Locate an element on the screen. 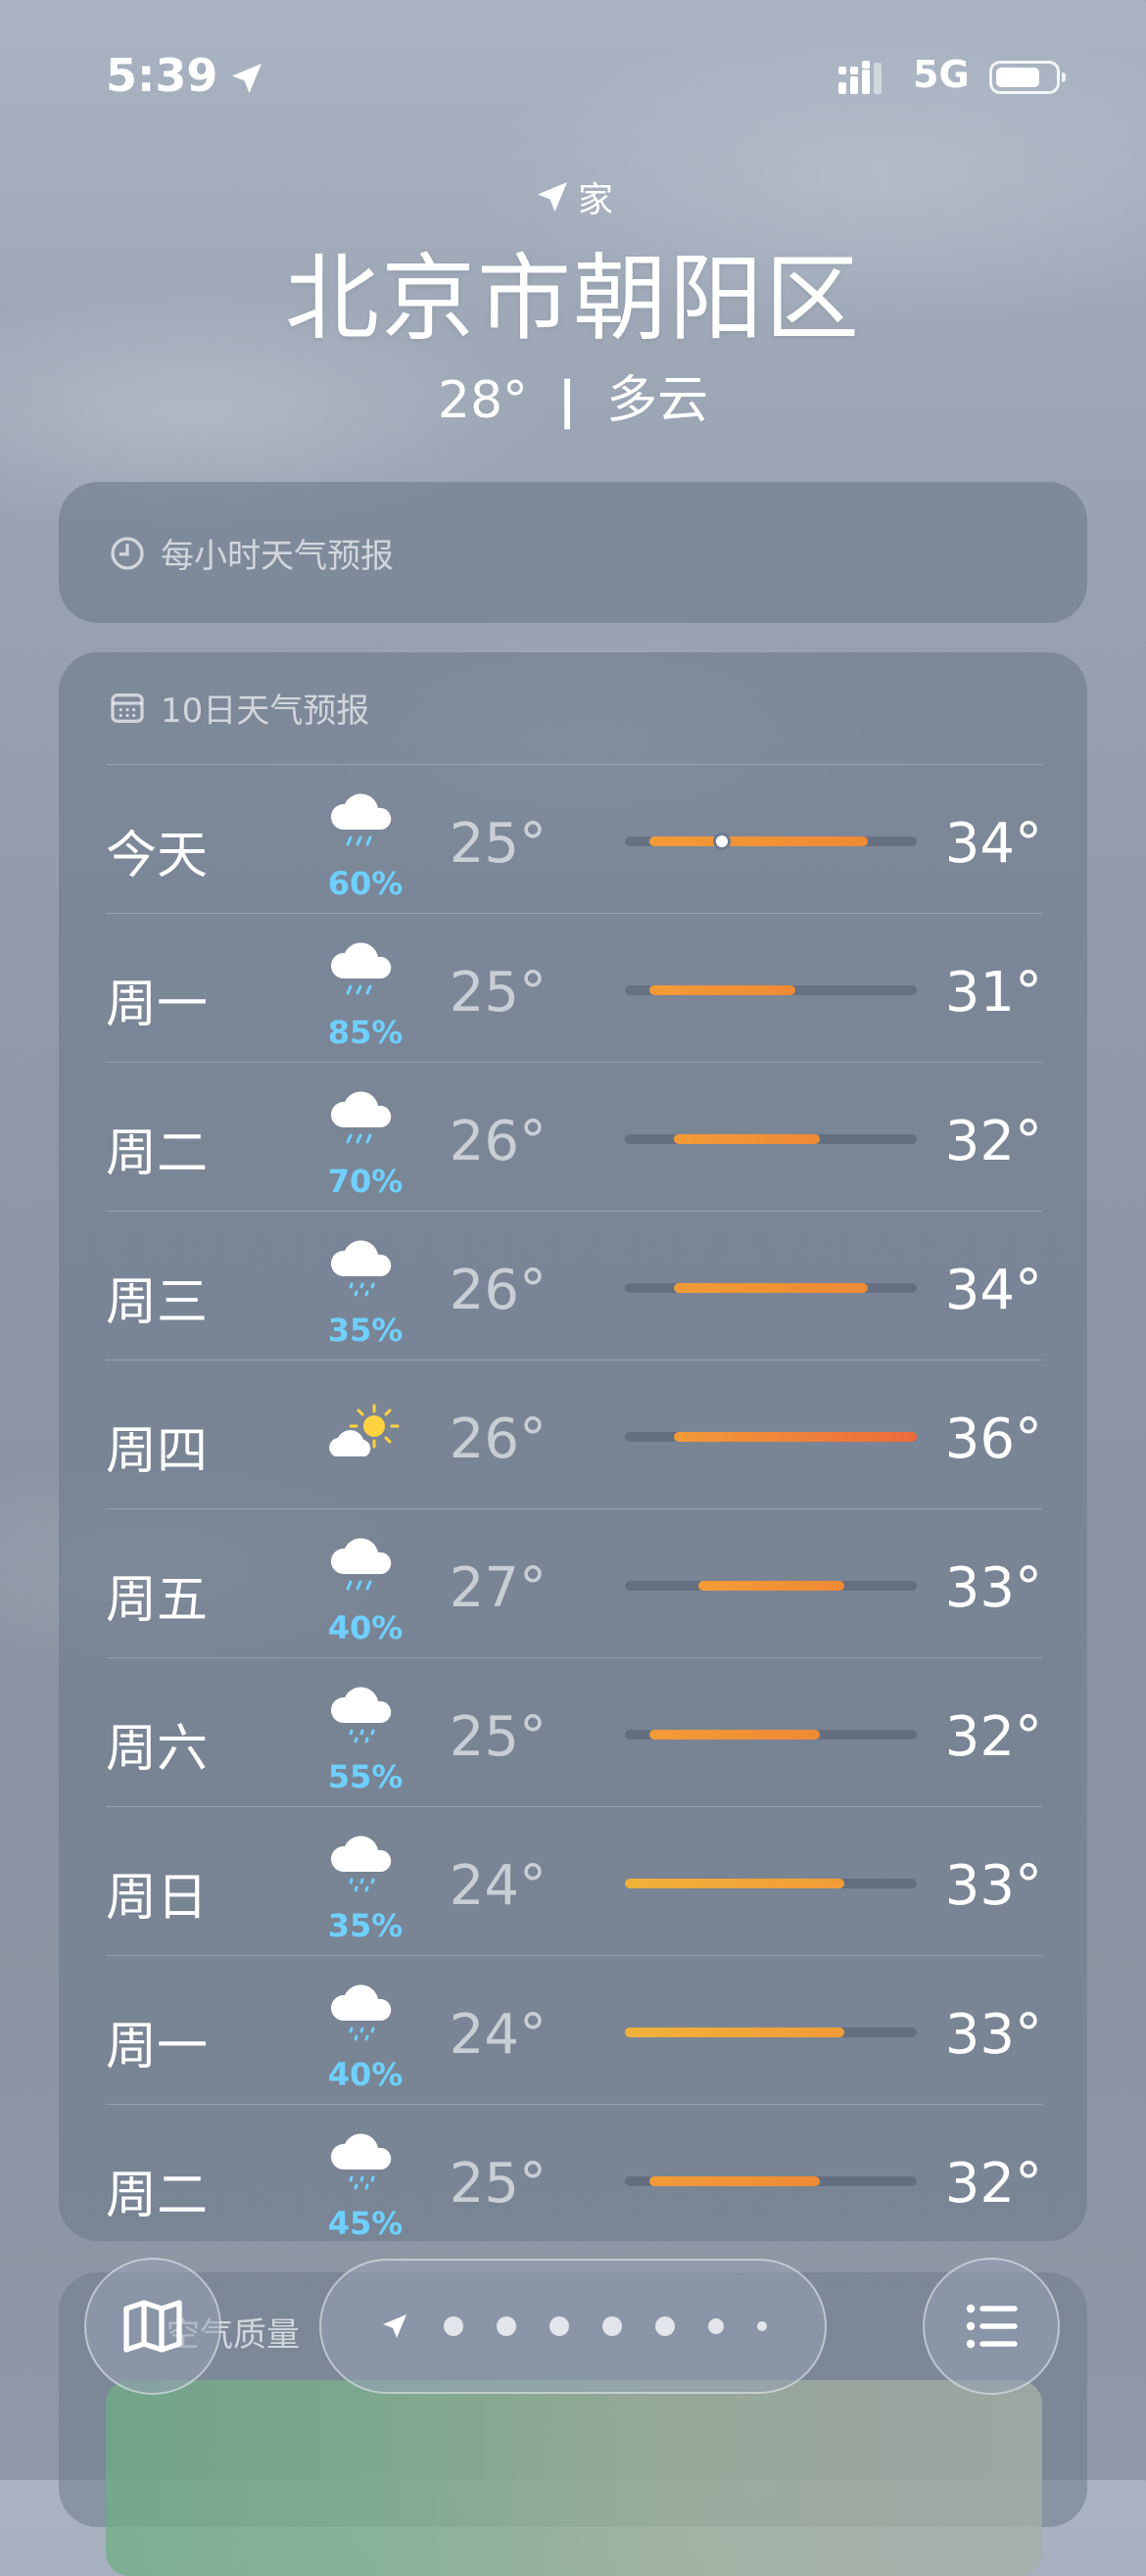 Image resolution: width=1146 pixels, height=2576 pixels. high-temp: 31° is located at coordinates (993, 993).